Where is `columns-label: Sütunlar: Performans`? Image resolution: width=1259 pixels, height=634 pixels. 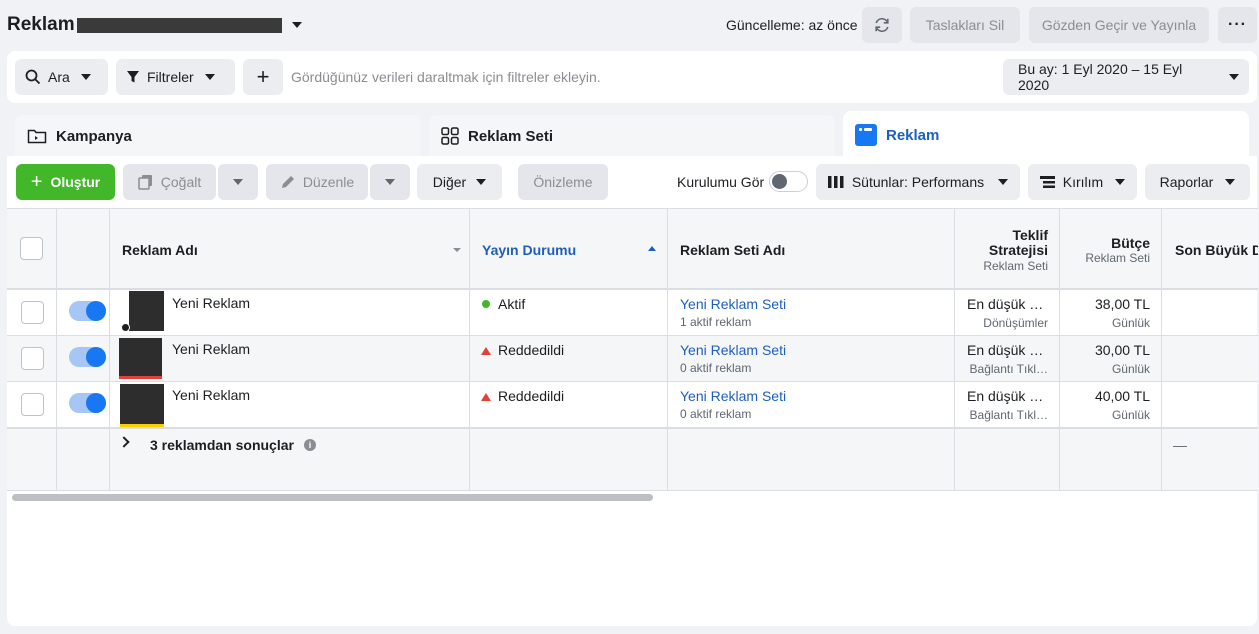
columns-label: Sütunlar: Performans is located at coordinates (918, 182).